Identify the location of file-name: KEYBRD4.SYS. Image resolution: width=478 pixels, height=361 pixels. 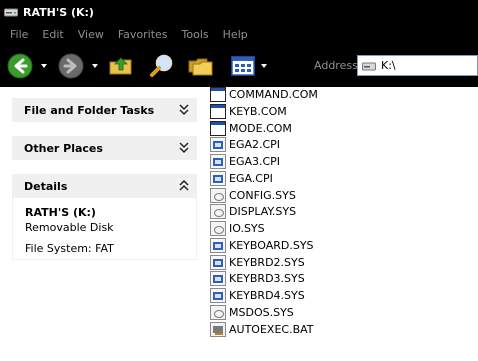
(267, 295).